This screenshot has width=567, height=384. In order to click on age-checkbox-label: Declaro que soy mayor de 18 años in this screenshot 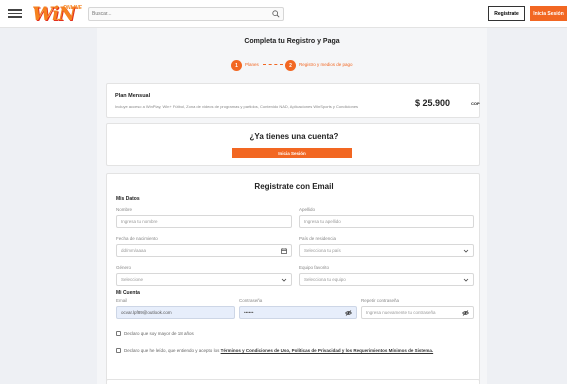, I will do `click(159, 333)`.